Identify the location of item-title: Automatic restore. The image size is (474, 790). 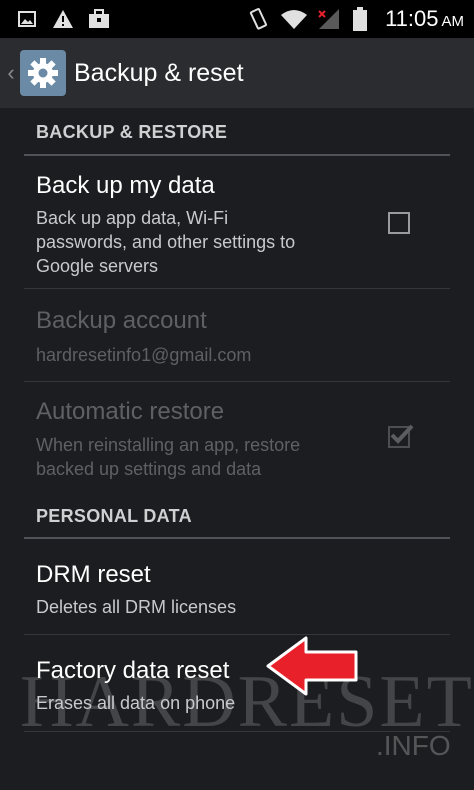
(130, 411).